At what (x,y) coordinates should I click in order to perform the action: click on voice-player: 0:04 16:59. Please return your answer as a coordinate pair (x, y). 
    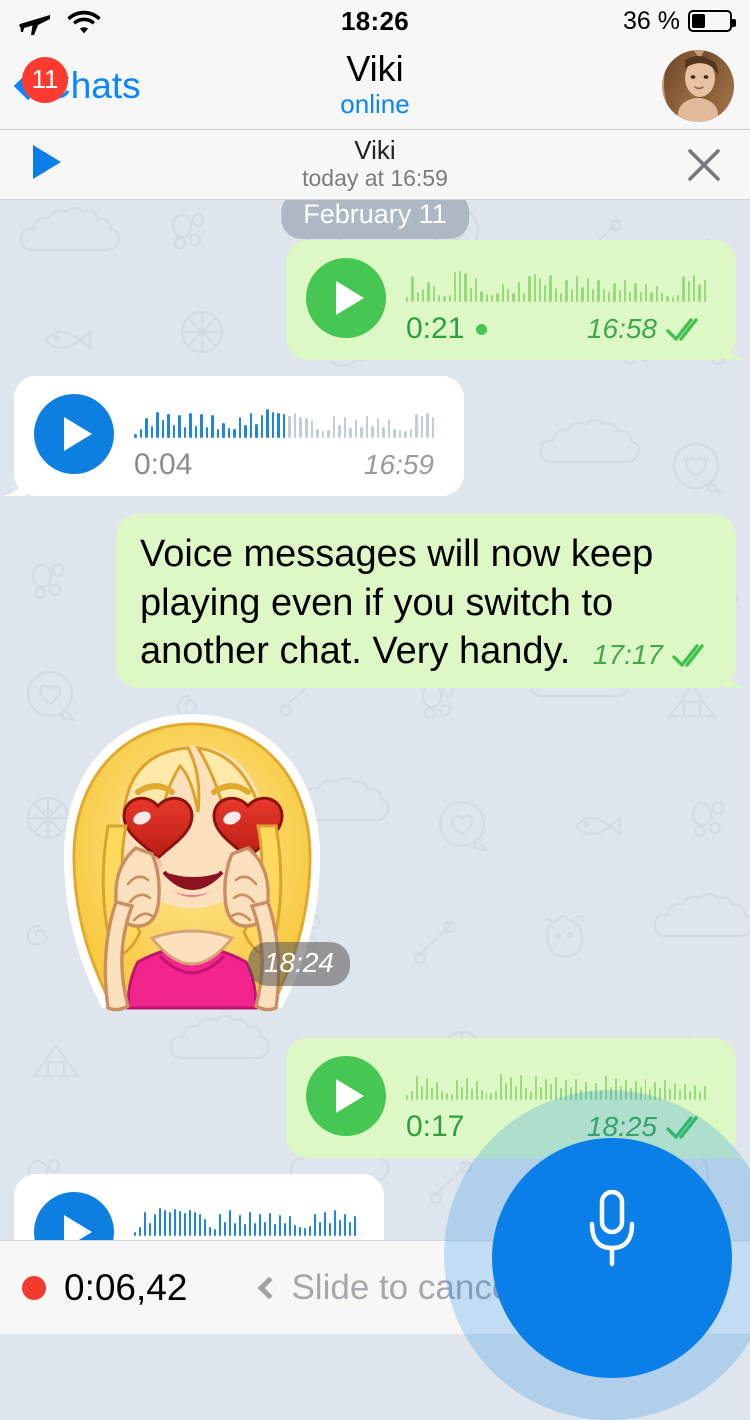
    Looking at the image, I should click on (239, 436).